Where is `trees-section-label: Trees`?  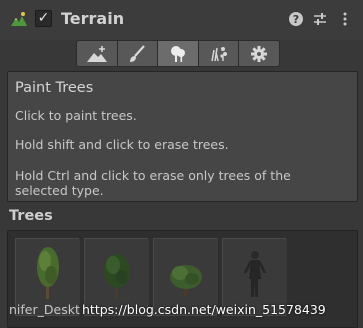
trees-section-label: Trees is located at coordinates (31, 216).